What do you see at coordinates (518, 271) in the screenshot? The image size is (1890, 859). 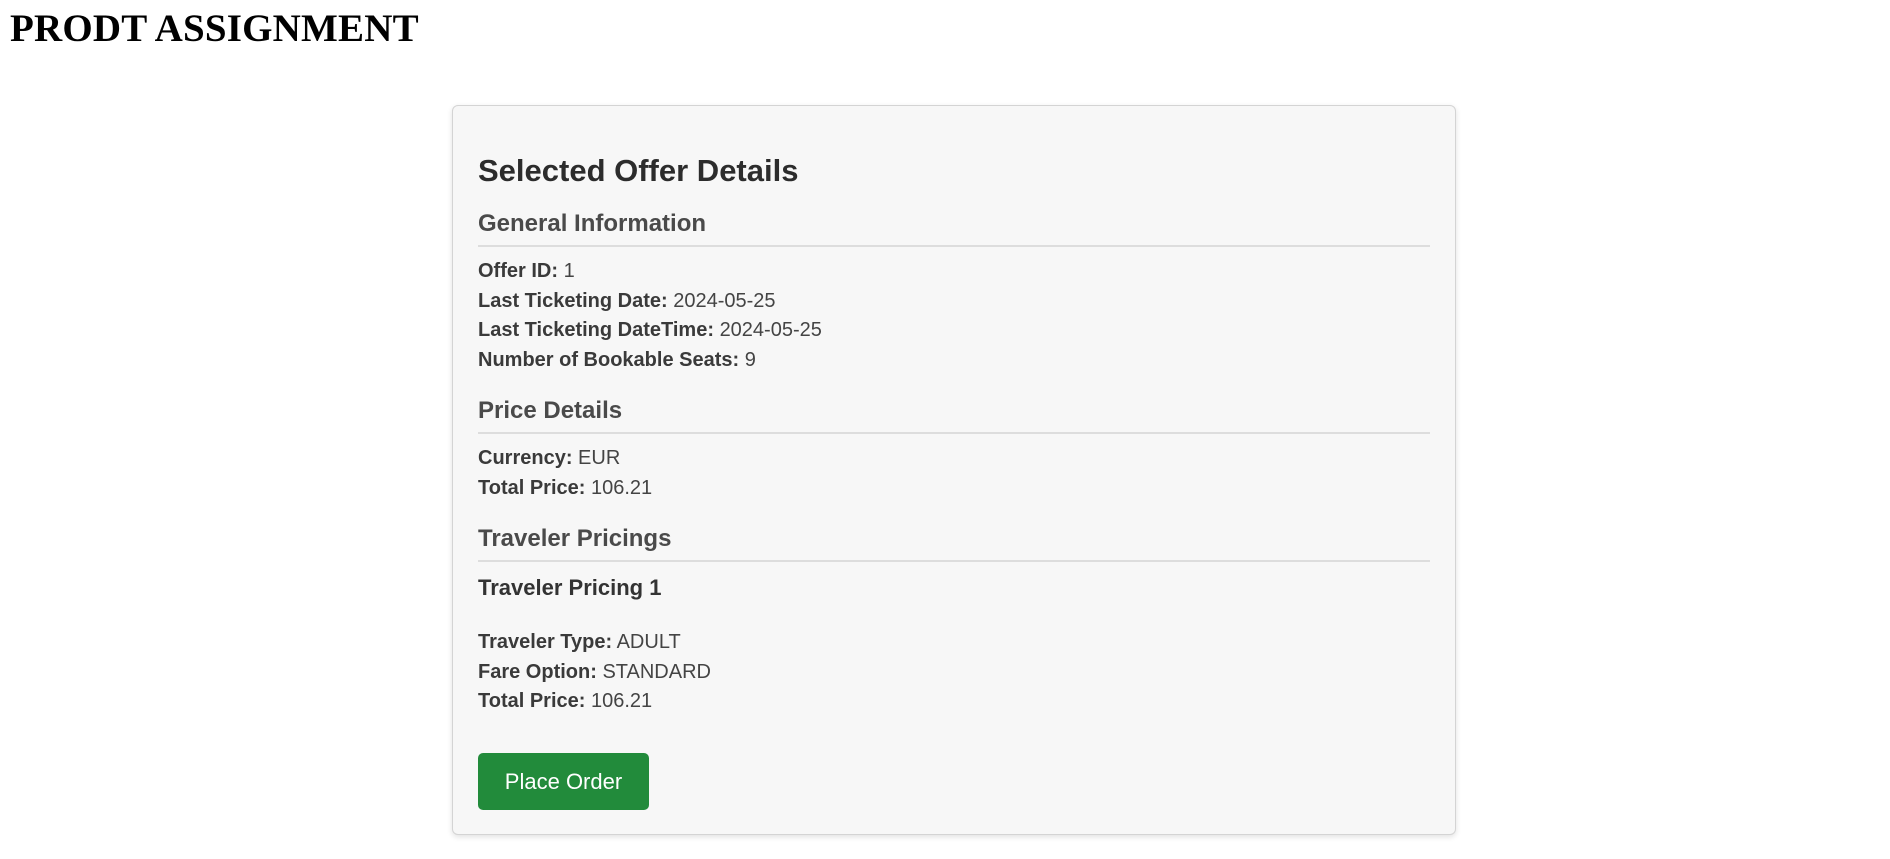 I see `field-label: Offer ID:` at bounding box center [518, 271].